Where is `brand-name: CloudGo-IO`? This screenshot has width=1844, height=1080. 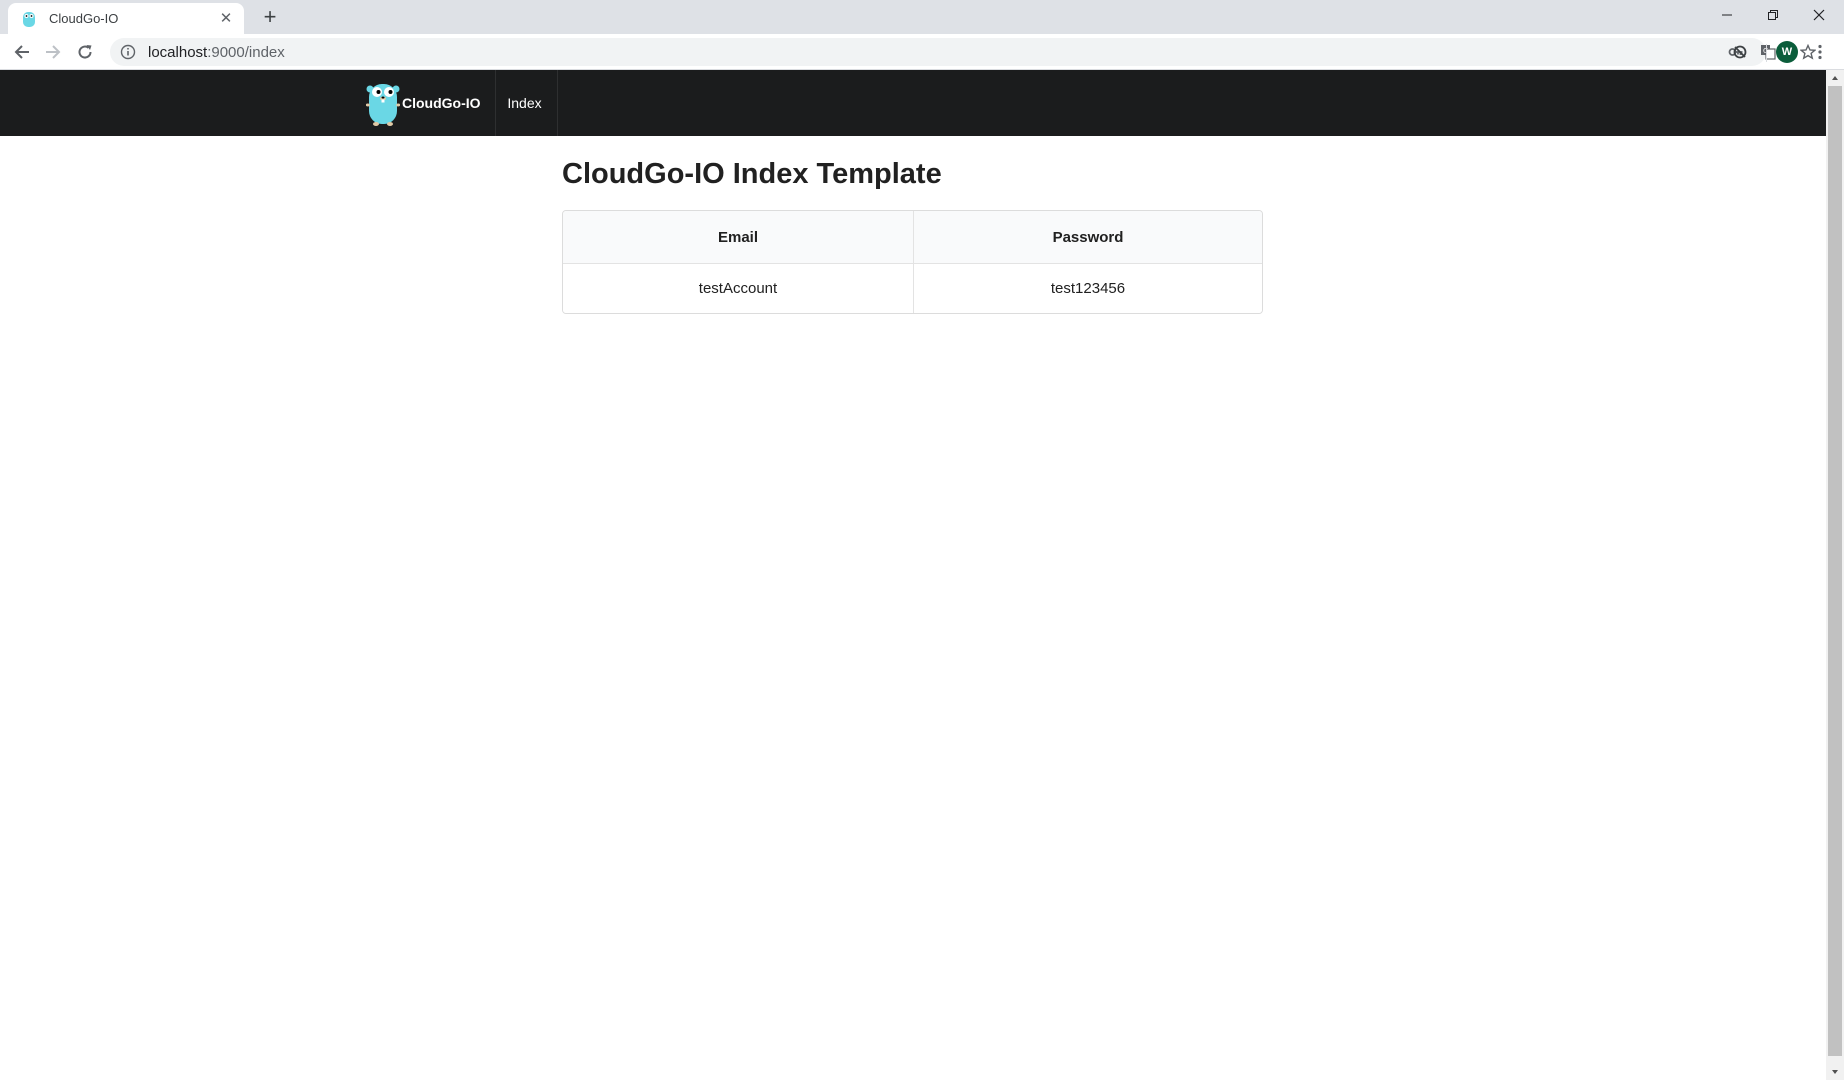 brand-name: CloudGo-IO is located at coordinates (441, 103).